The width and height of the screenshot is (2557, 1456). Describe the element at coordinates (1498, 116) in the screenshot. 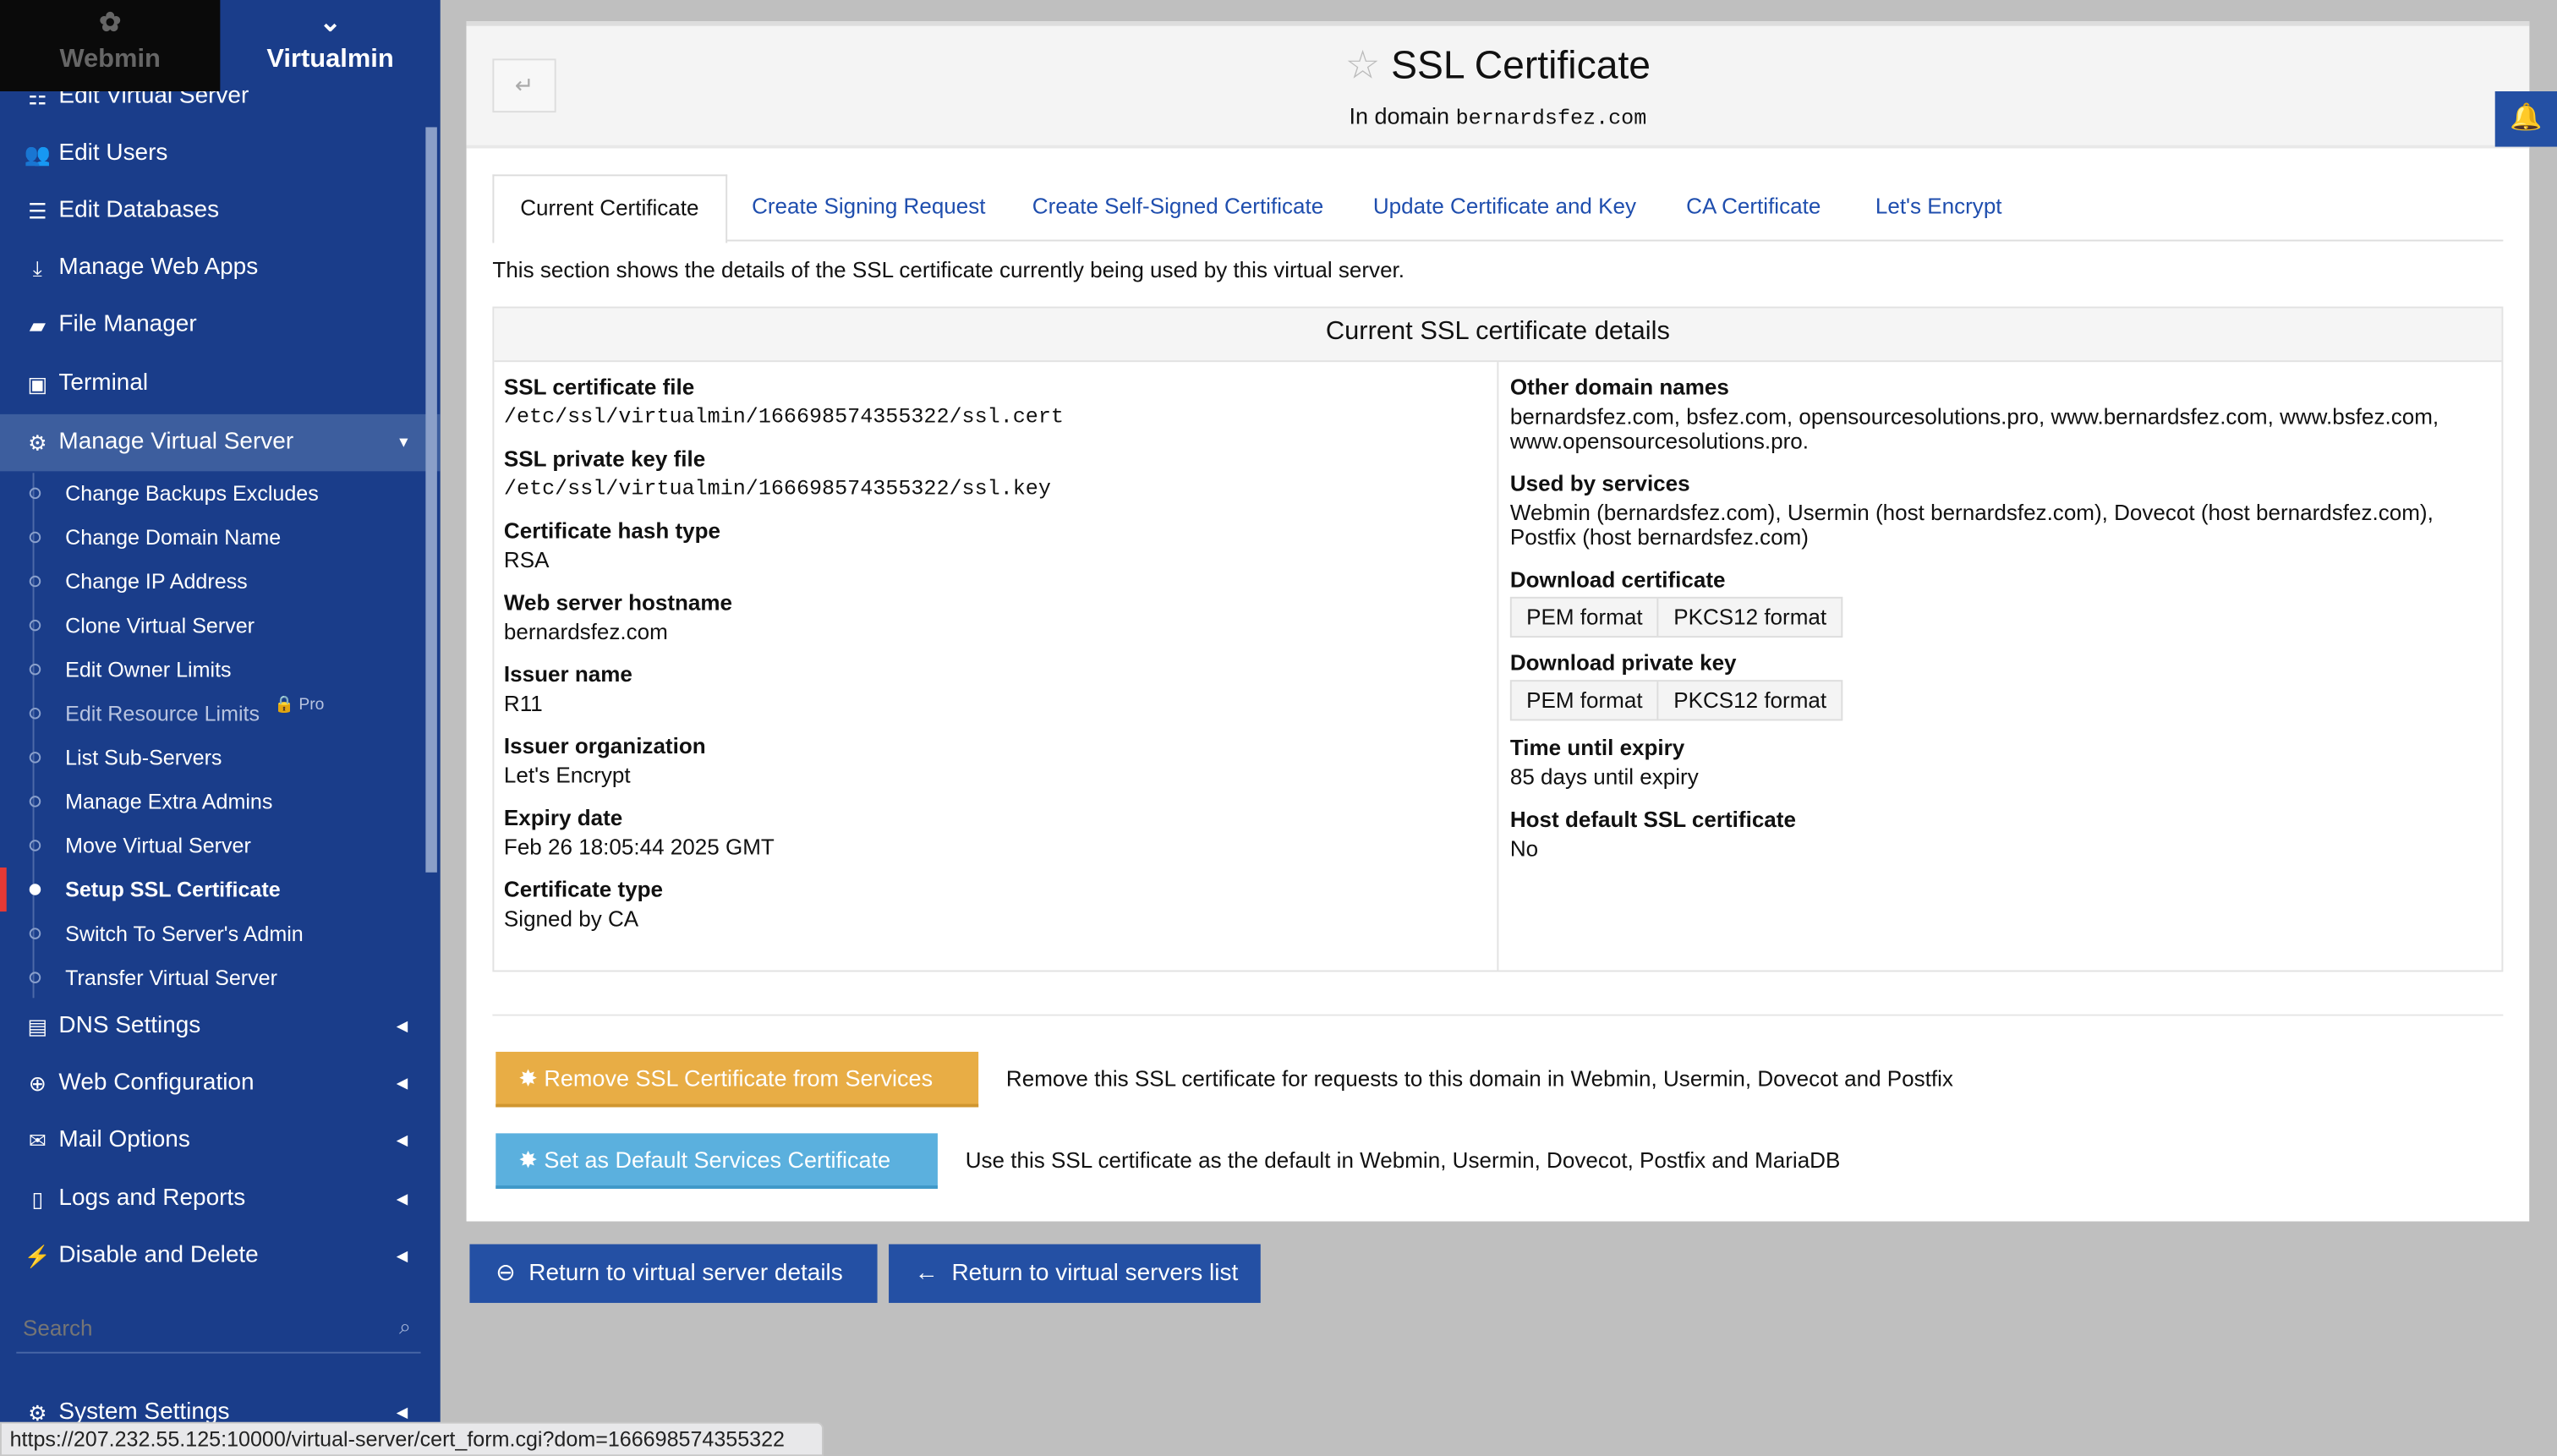

I see `page-subtitle: In domain bernardsfez.com` at that location.